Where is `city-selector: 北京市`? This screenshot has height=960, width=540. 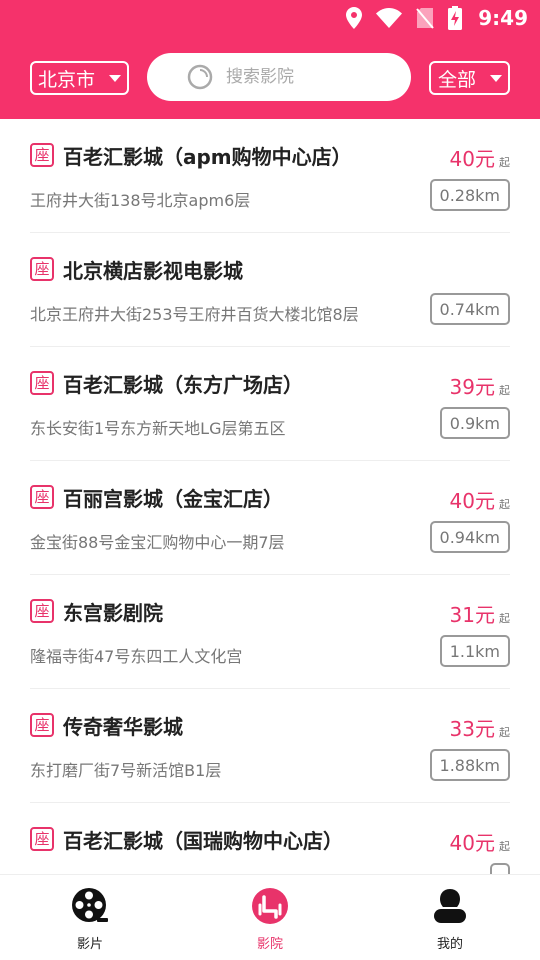
city-selector: 北京市 is located at coordinates (79, 78).